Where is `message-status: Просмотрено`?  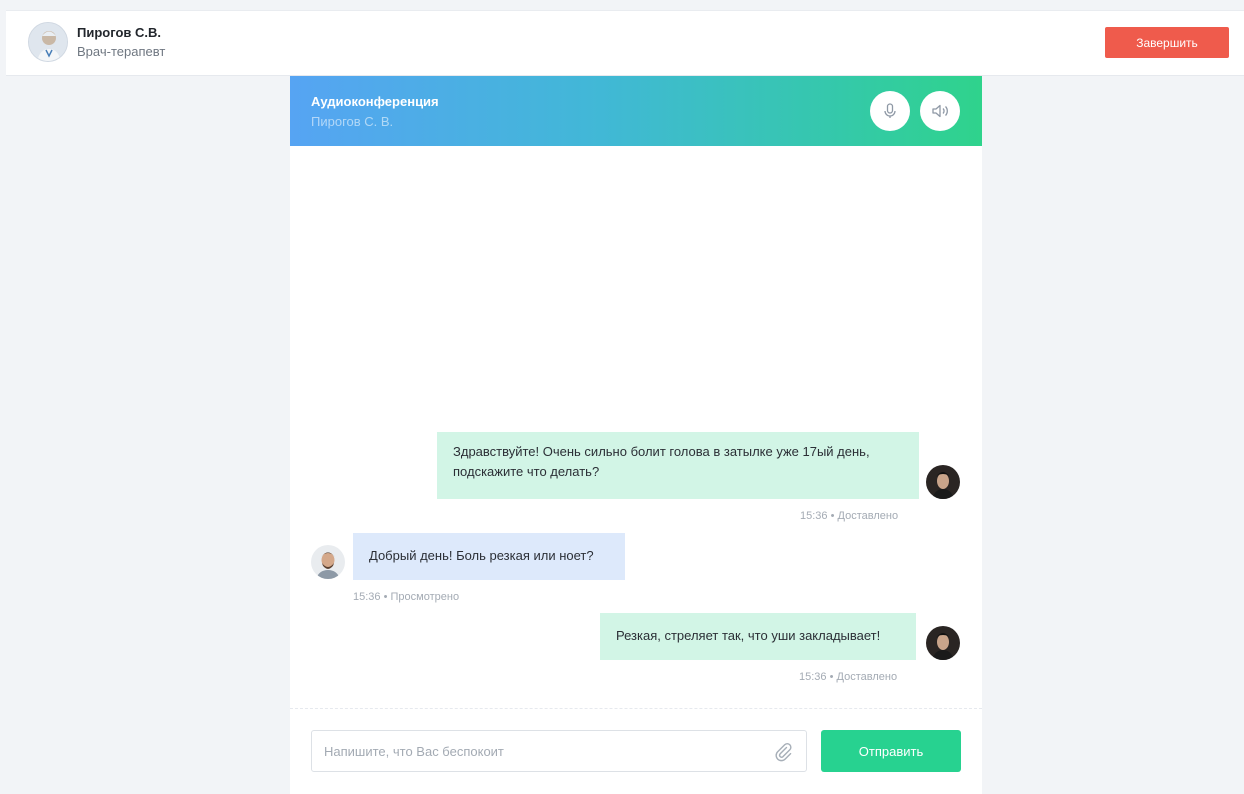 message-status: Просмотрено is located at coordinates (425, 597).